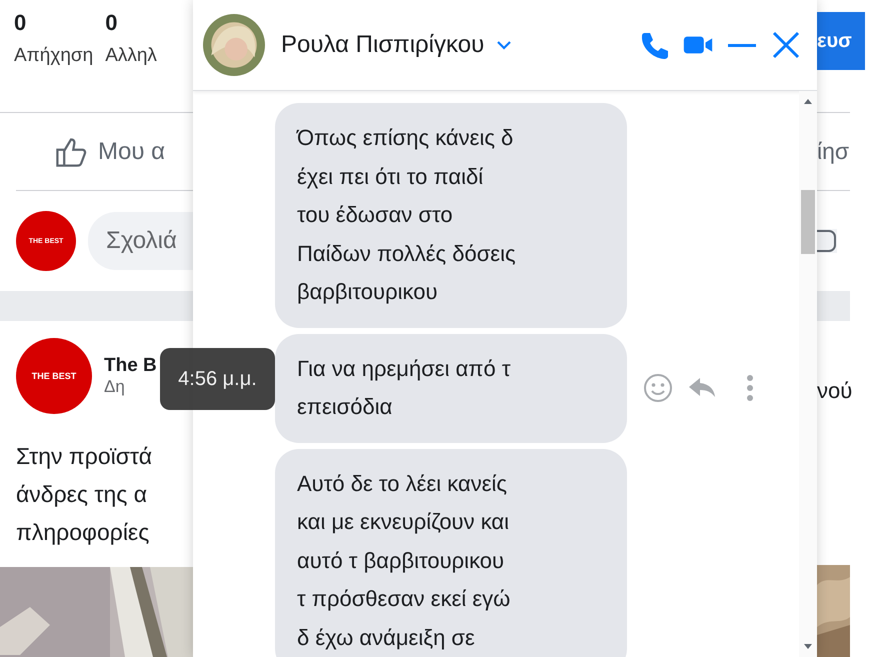  Describe the element at coordinates (54, 376) in the screenshot. I see `page-avatar: THE BEST` at that location.